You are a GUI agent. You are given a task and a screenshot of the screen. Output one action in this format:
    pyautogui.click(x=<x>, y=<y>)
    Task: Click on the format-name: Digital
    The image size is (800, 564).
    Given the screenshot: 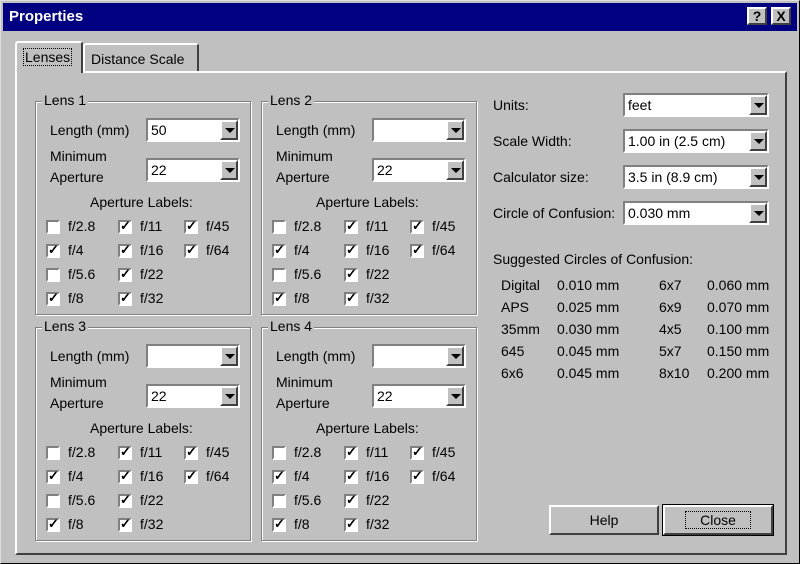 What is the action you would take?
    pyautogui.click(x=520, y=285)
    